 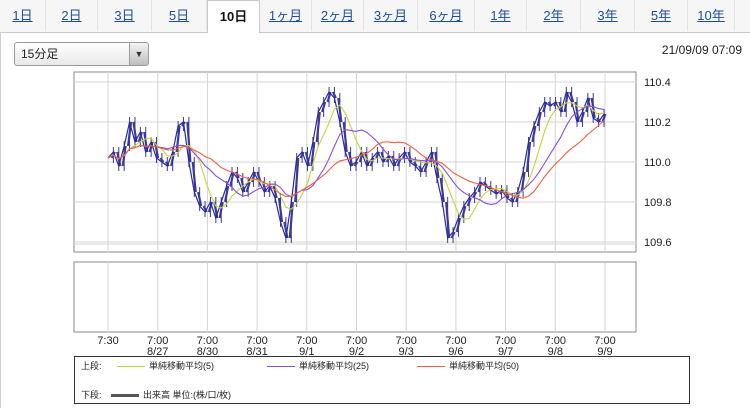 I want to click on legend-volume-item: 出来高 単位:(株/口/枚), so click(x=171, y=395).